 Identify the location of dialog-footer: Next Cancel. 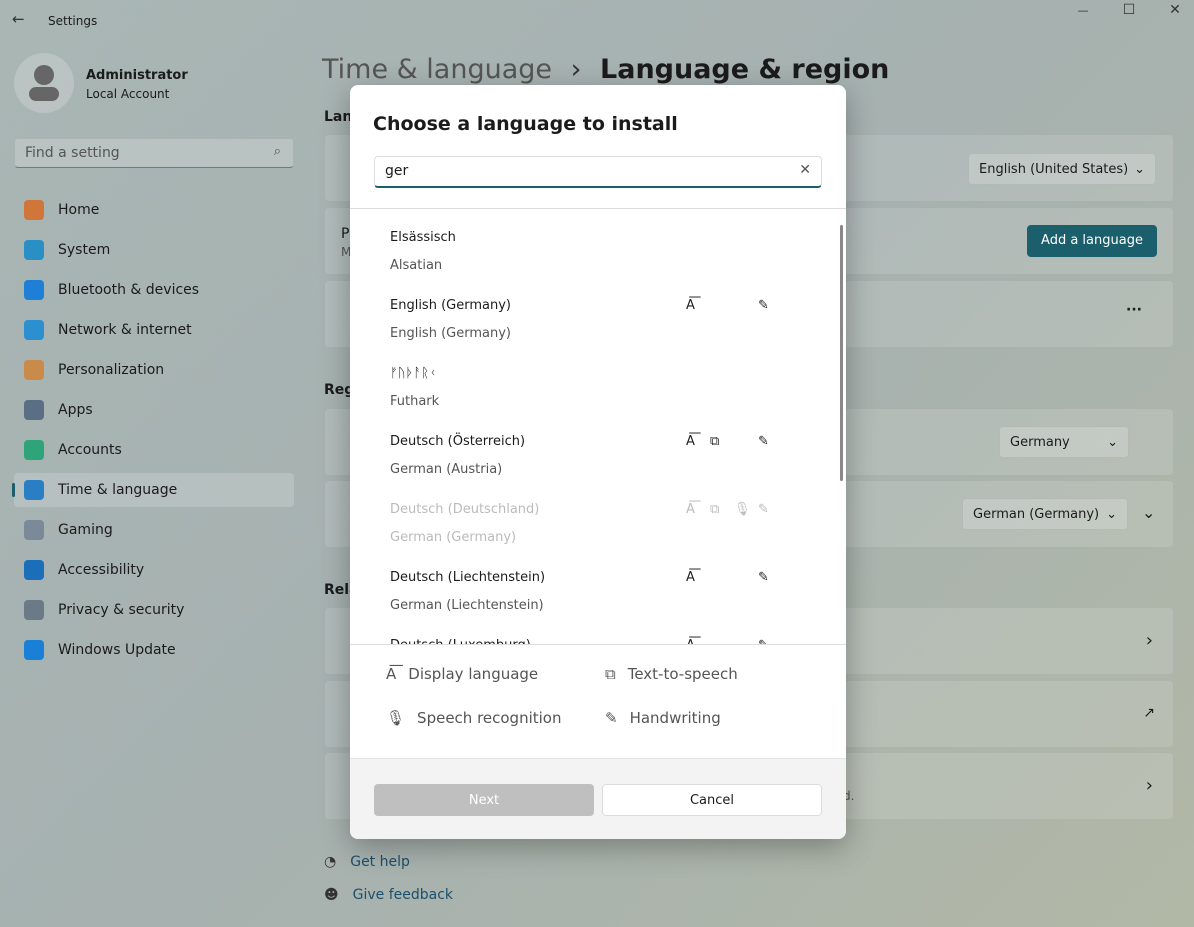
(598, 798).